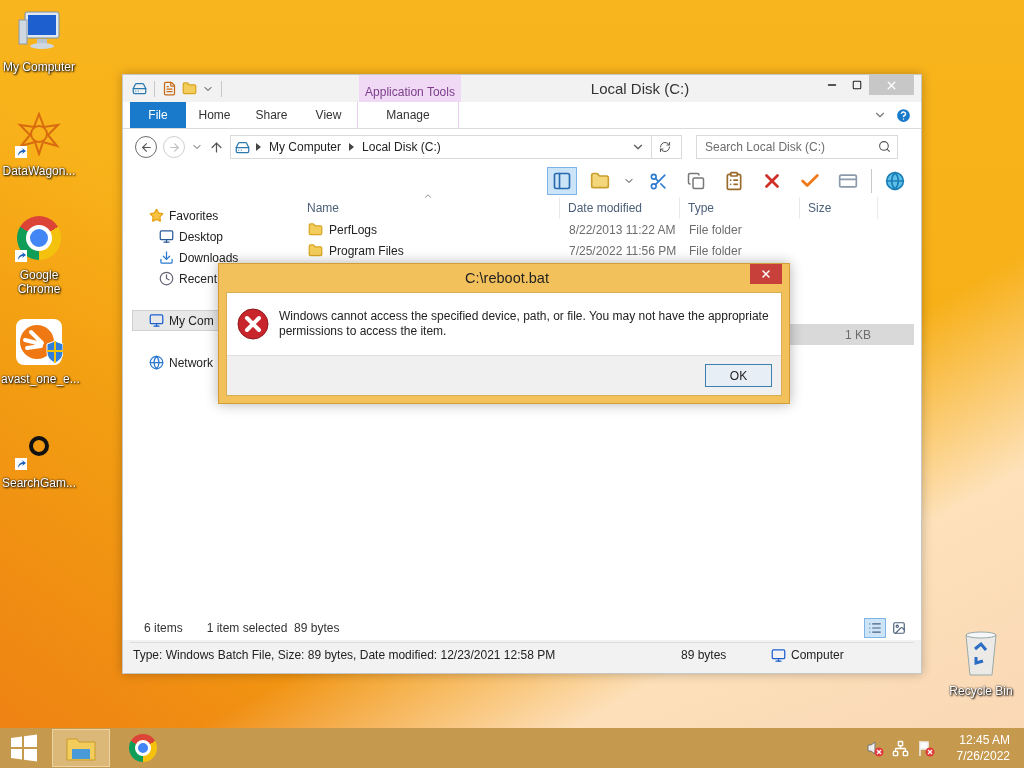 This screenshot has width=1024, height=768. What do you see at coordinates (797, 147) in the screenshot?
I see `search-field: Search Local Disk (C:)` at bounding box center [797, 147].